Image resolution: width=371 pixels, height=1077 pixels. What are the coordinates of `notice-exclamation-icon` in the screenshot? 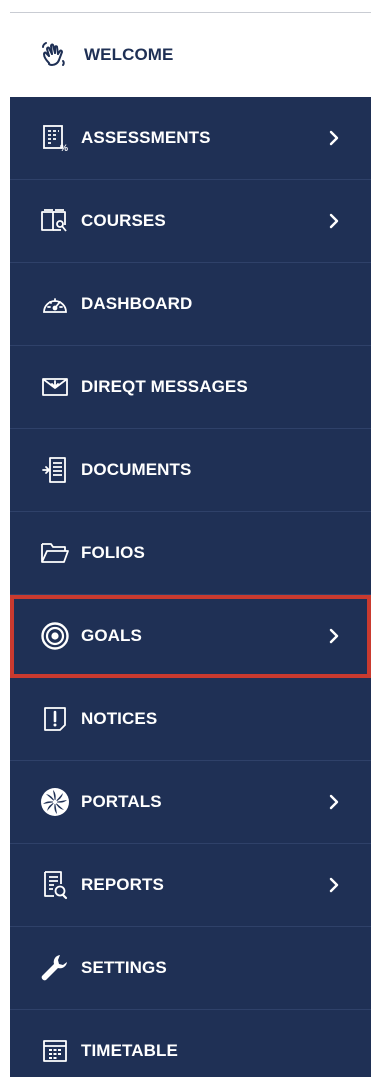 It's located at (55, 719).